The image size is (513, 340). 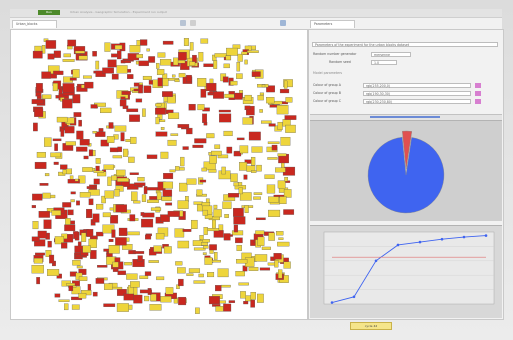 I want to click on param-field-0: mersenne, so click(x=391, y=54).